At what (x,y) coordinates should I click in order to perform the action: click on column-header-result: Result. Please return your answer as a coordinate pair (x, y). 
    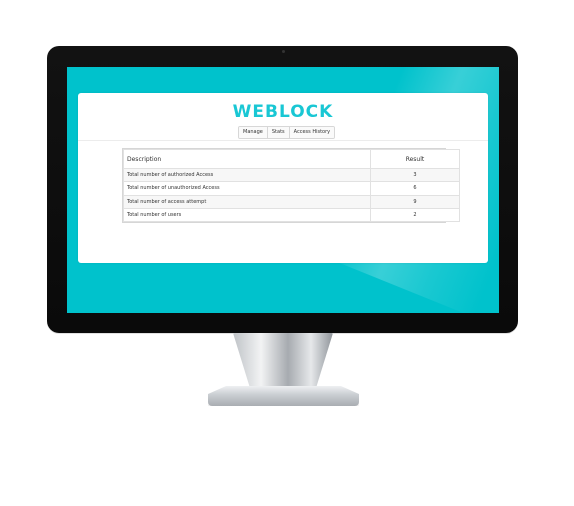
    Looking at the image, I should click on (415, 159).